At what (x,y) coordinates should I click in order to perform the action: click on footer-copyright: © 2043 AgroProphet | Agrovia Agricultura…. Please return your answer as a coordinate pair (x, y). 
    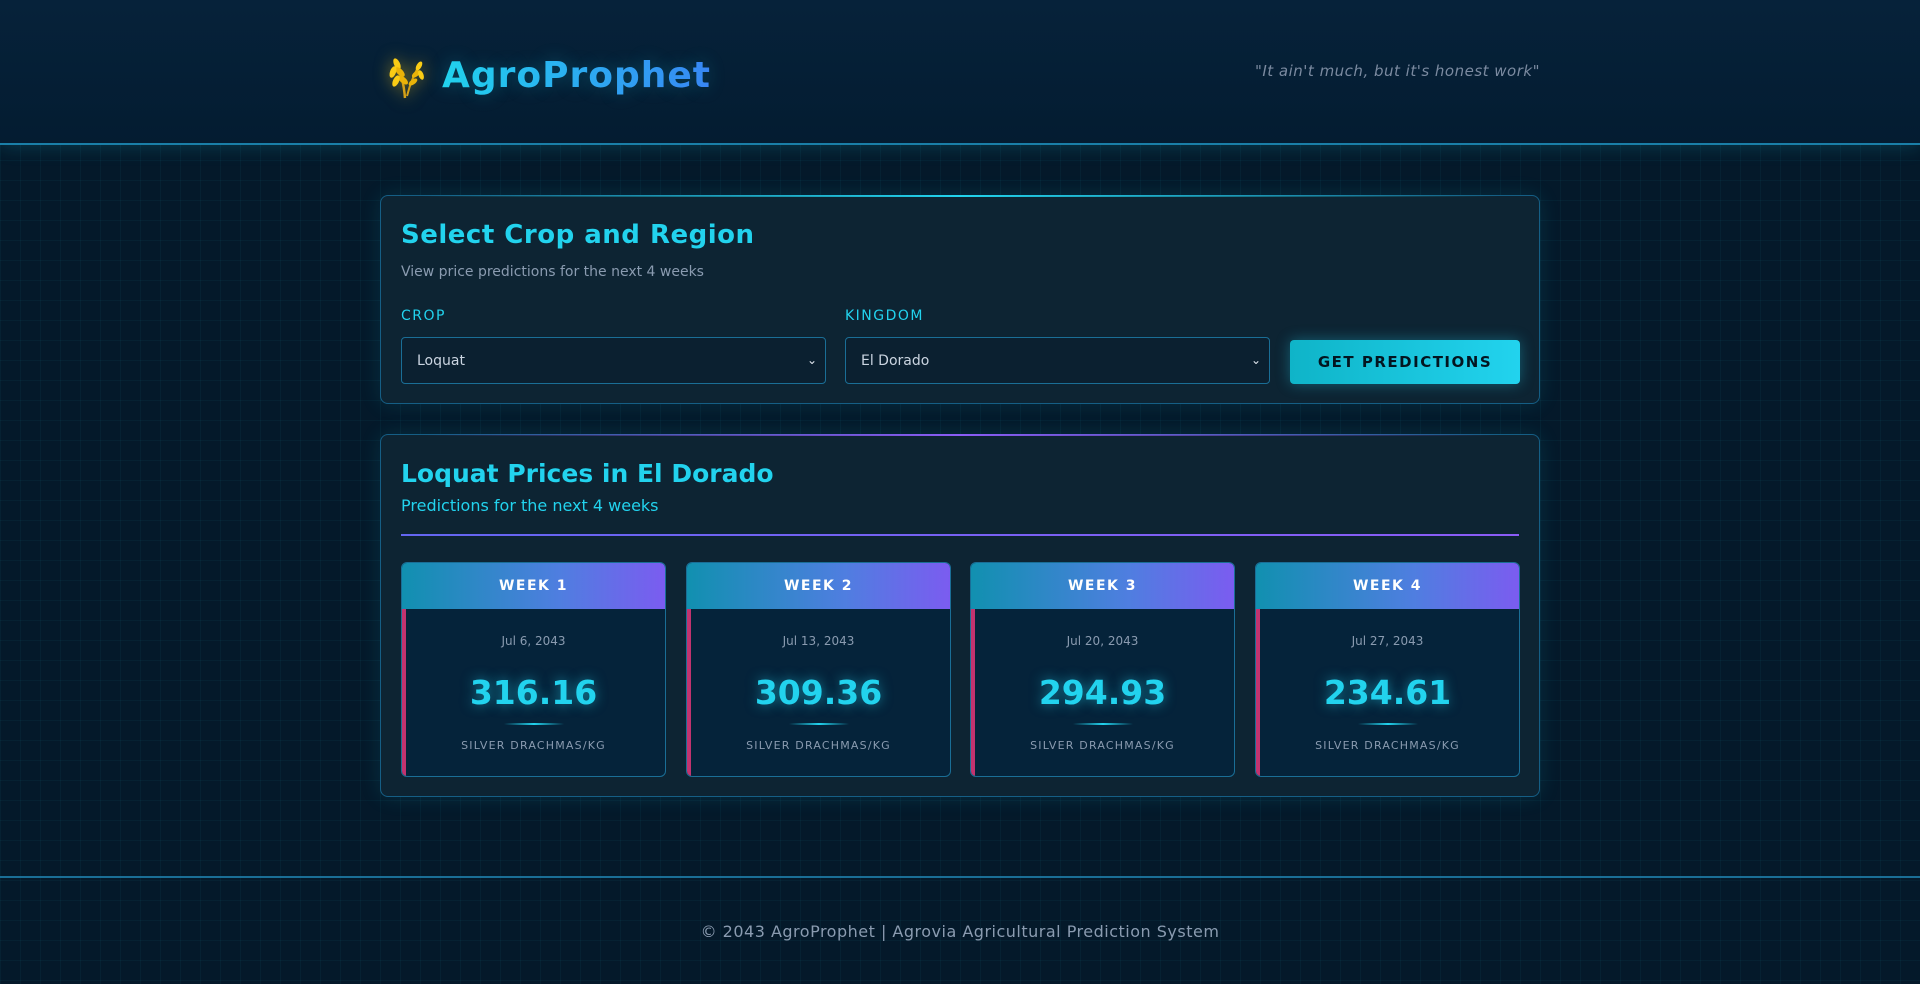
    Looking at the image, I should click on (960, 931).